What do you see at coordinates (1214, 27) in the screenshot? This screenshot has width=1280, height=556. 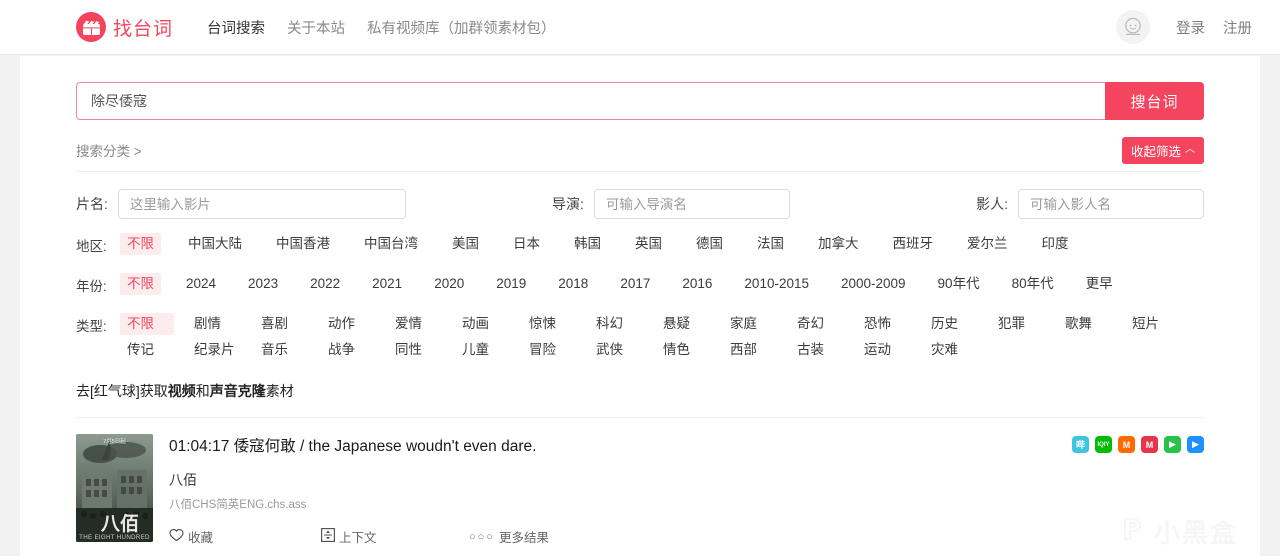 I see `auth-links: 登录 注册` at bounding box center [1214, 27].